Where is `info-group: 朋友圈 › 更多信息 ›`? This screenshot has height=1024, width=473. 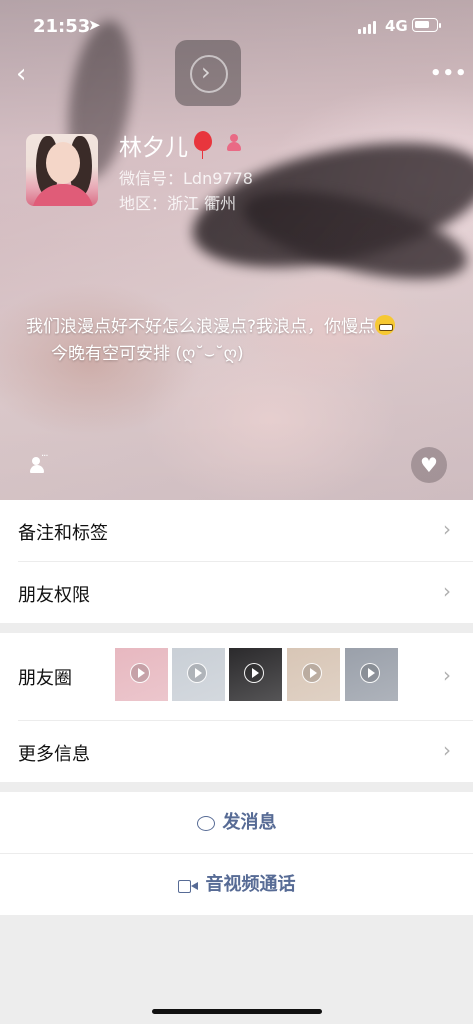 info-group: 朋友圈 › 更多信息 › is located at coordinates (236, 707).